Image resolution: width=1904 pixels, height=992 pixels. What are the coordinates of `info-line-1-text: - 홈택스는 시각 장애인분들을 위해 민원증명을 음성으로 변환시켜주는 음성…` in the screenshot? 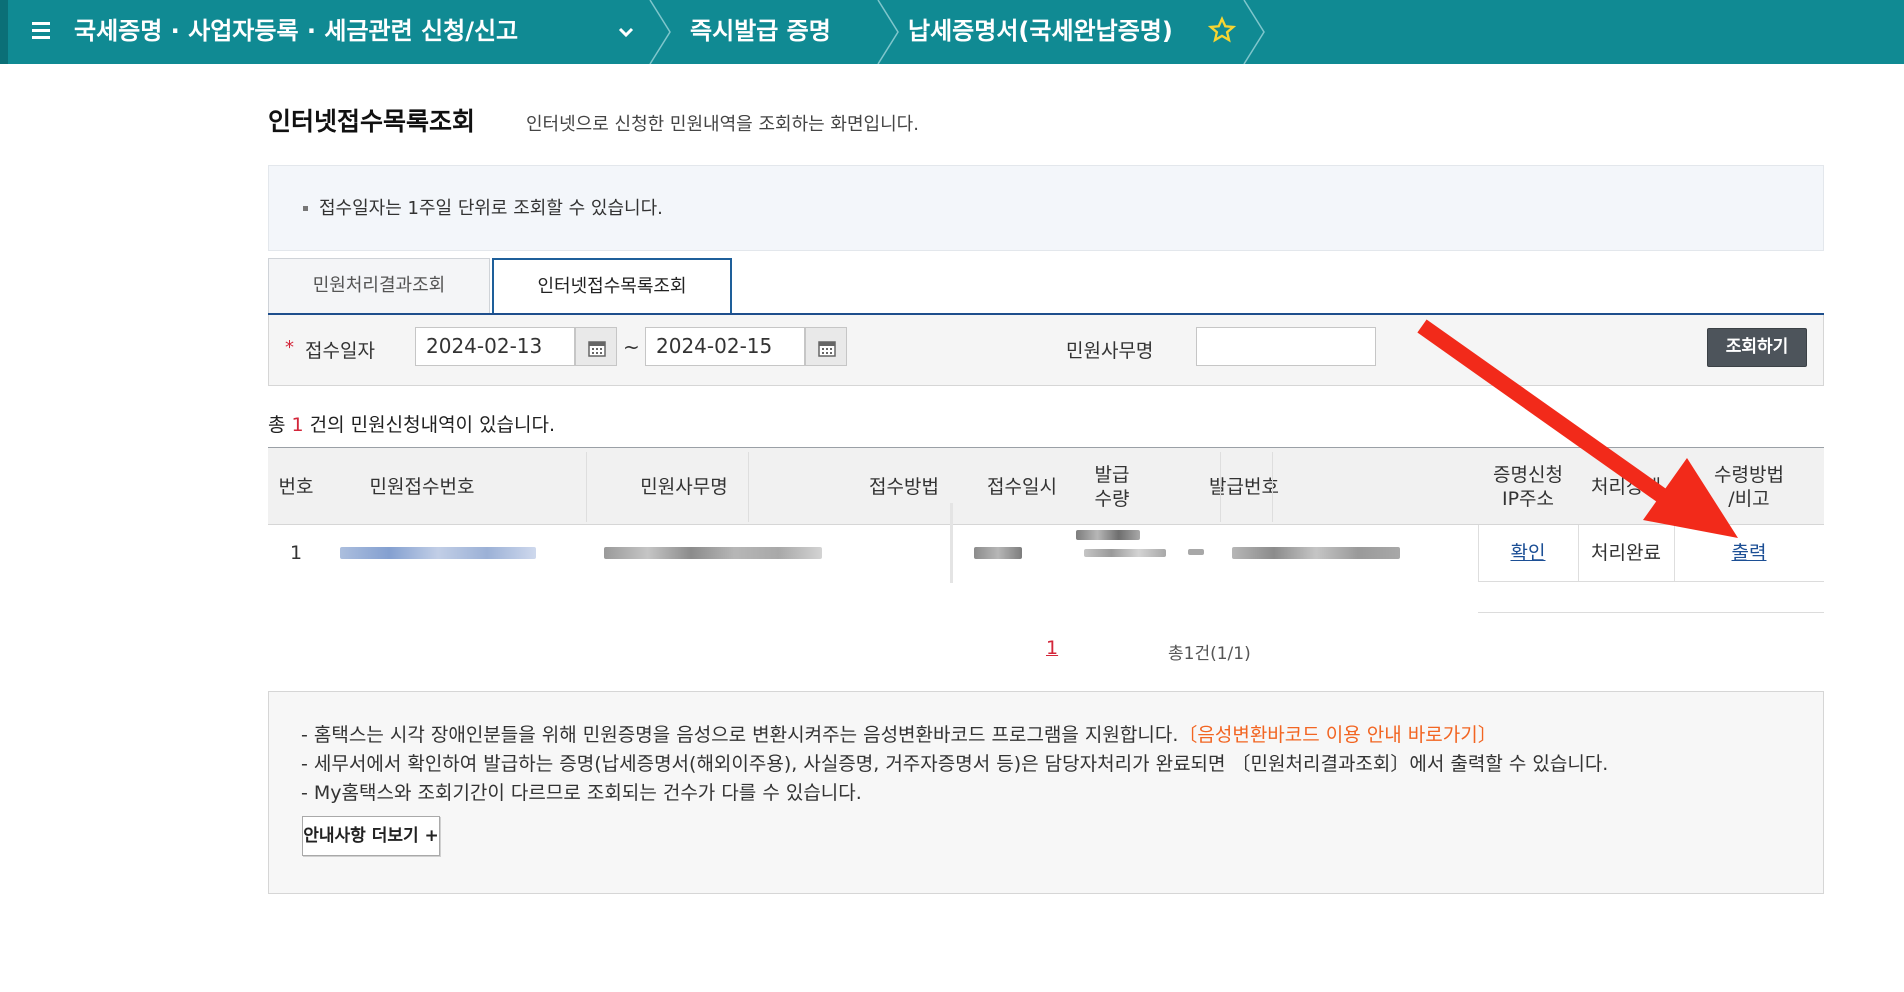 It's located at (740, 735).